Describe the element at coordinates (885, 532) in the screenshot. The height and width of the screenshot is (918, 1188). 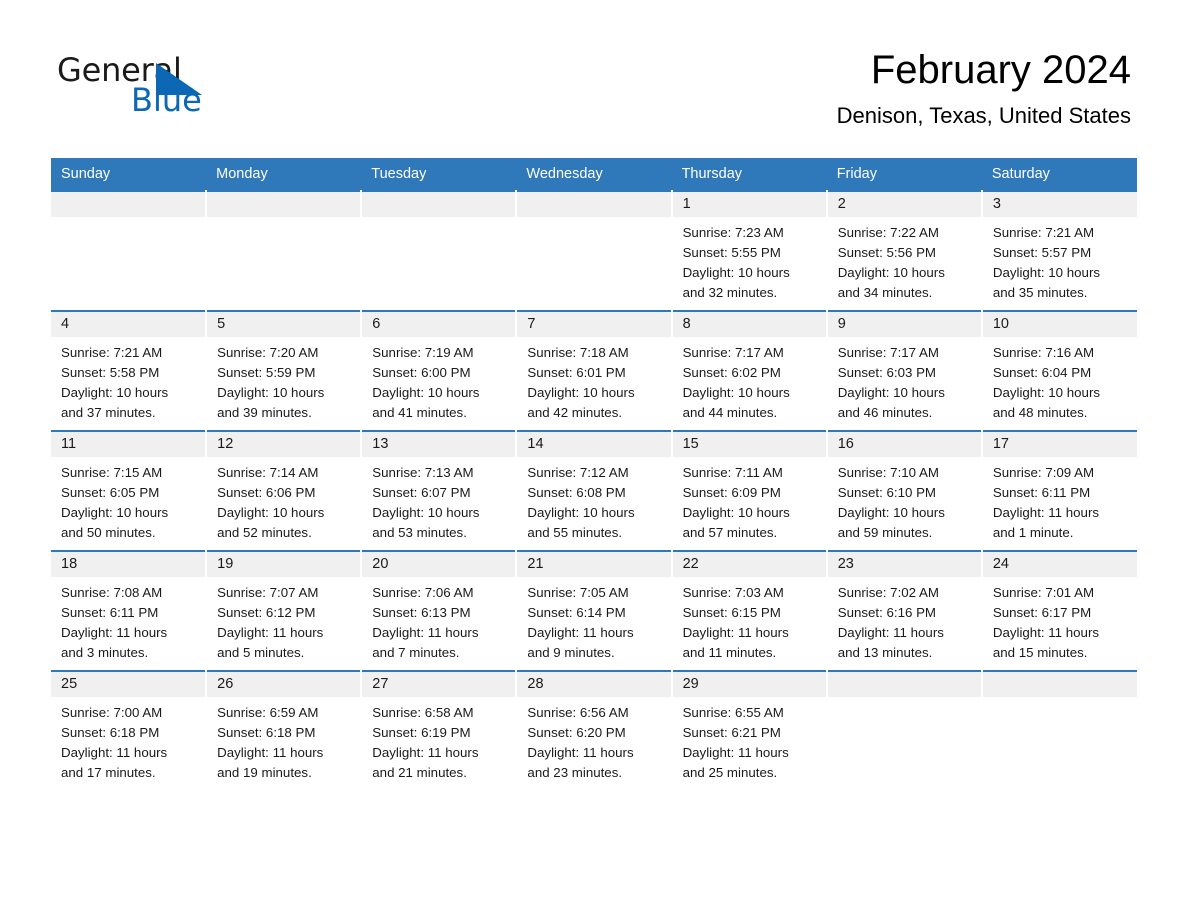
I see `daylight-text-line2: and 59 minutes.` at that location.